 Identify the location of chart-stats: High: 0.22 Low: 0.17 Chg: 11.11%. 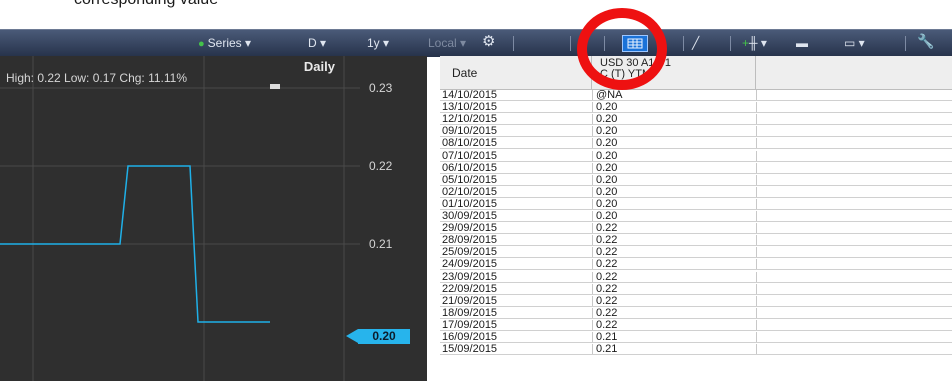
(97, 78).